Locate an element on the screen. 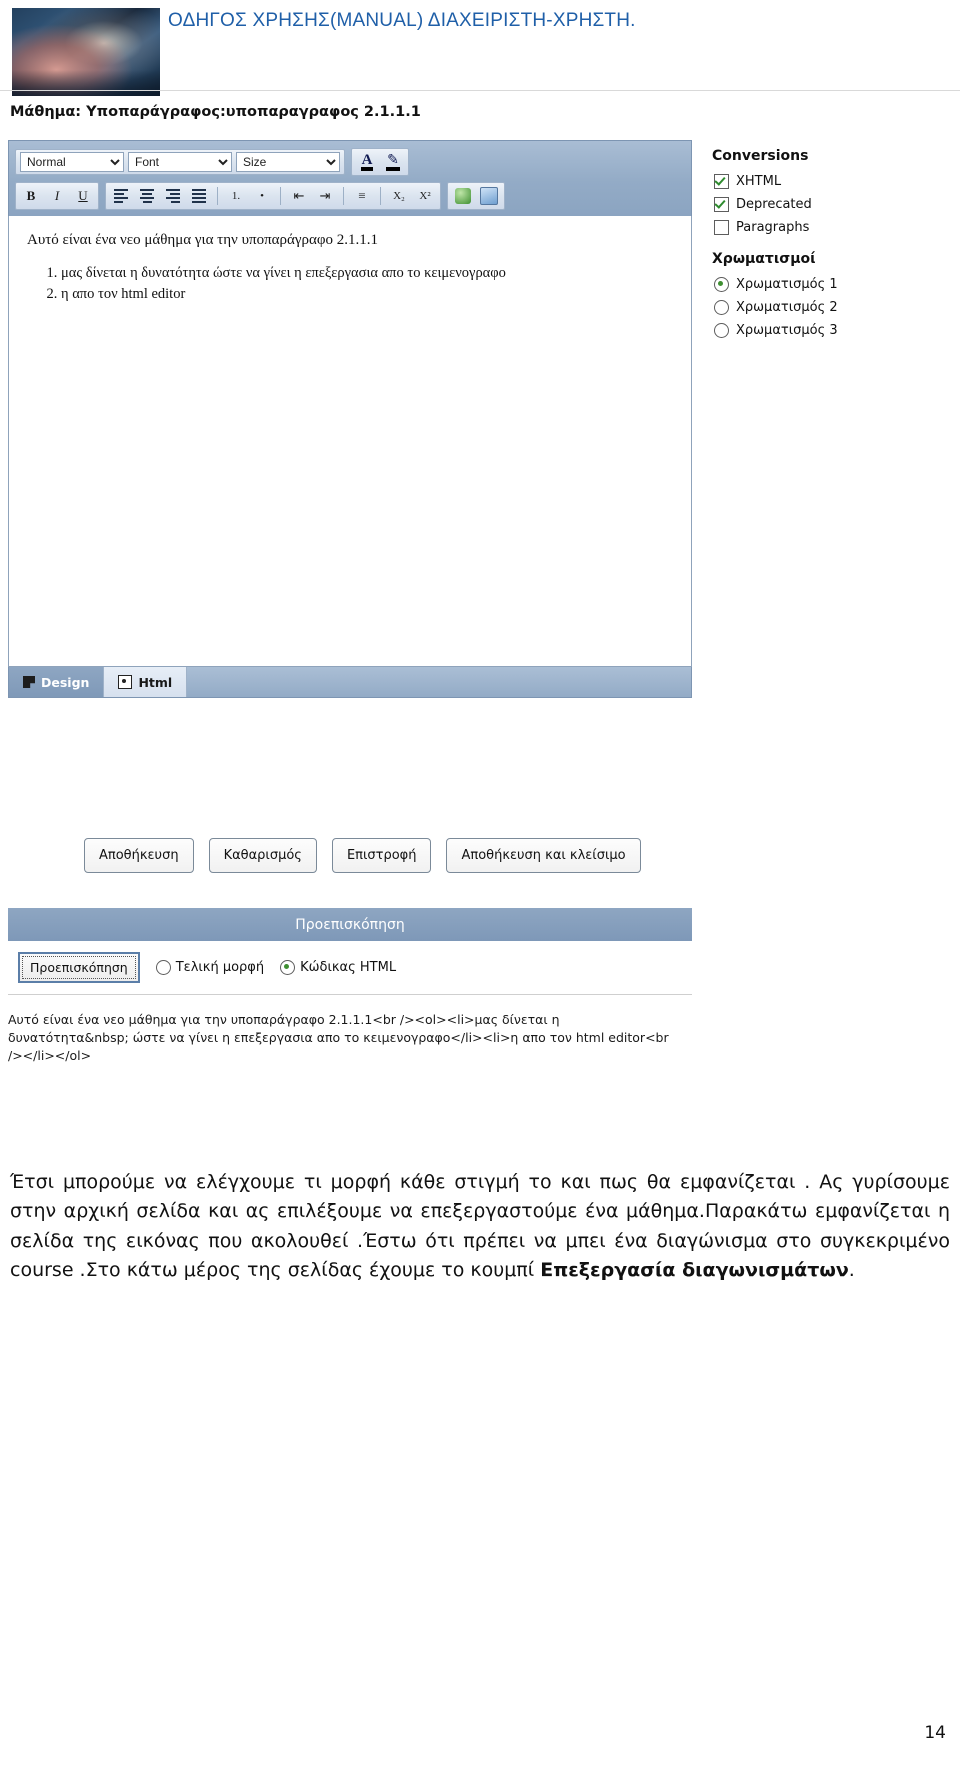  body-text-bold: Επεξεργασία διαγωνισμάτων is located at coordinates (694, 1270).